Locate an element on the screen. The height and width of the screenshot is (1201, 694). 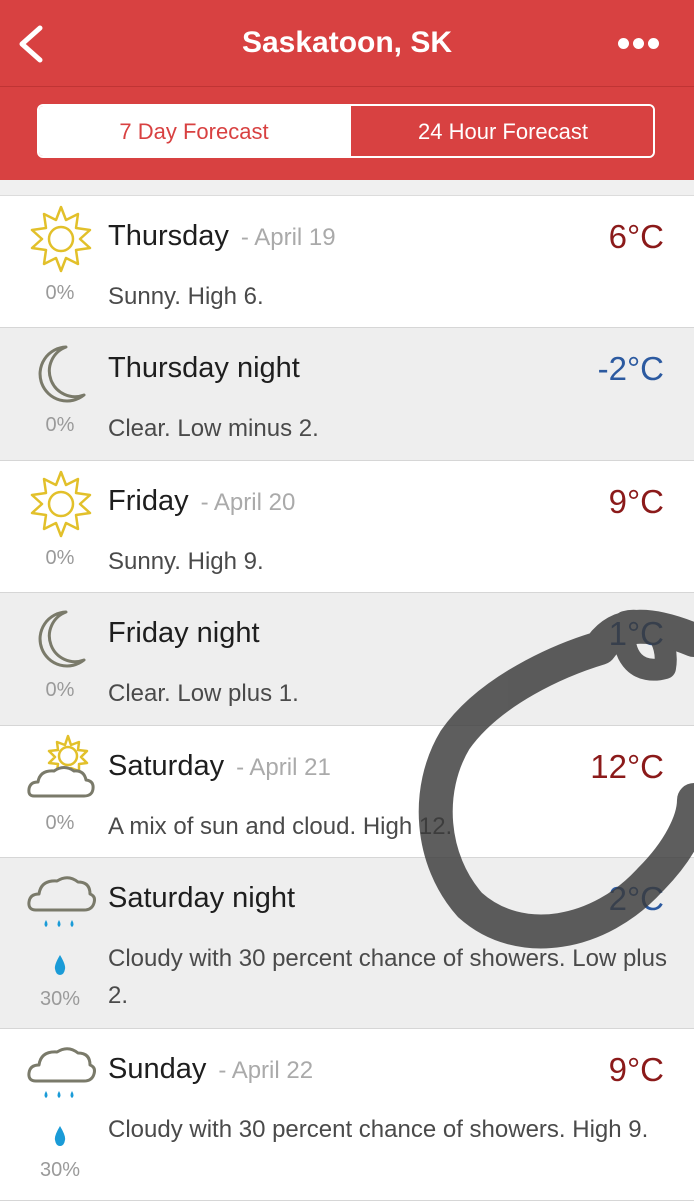
period-date: - April 22 is located at coordinates (266, 1070).